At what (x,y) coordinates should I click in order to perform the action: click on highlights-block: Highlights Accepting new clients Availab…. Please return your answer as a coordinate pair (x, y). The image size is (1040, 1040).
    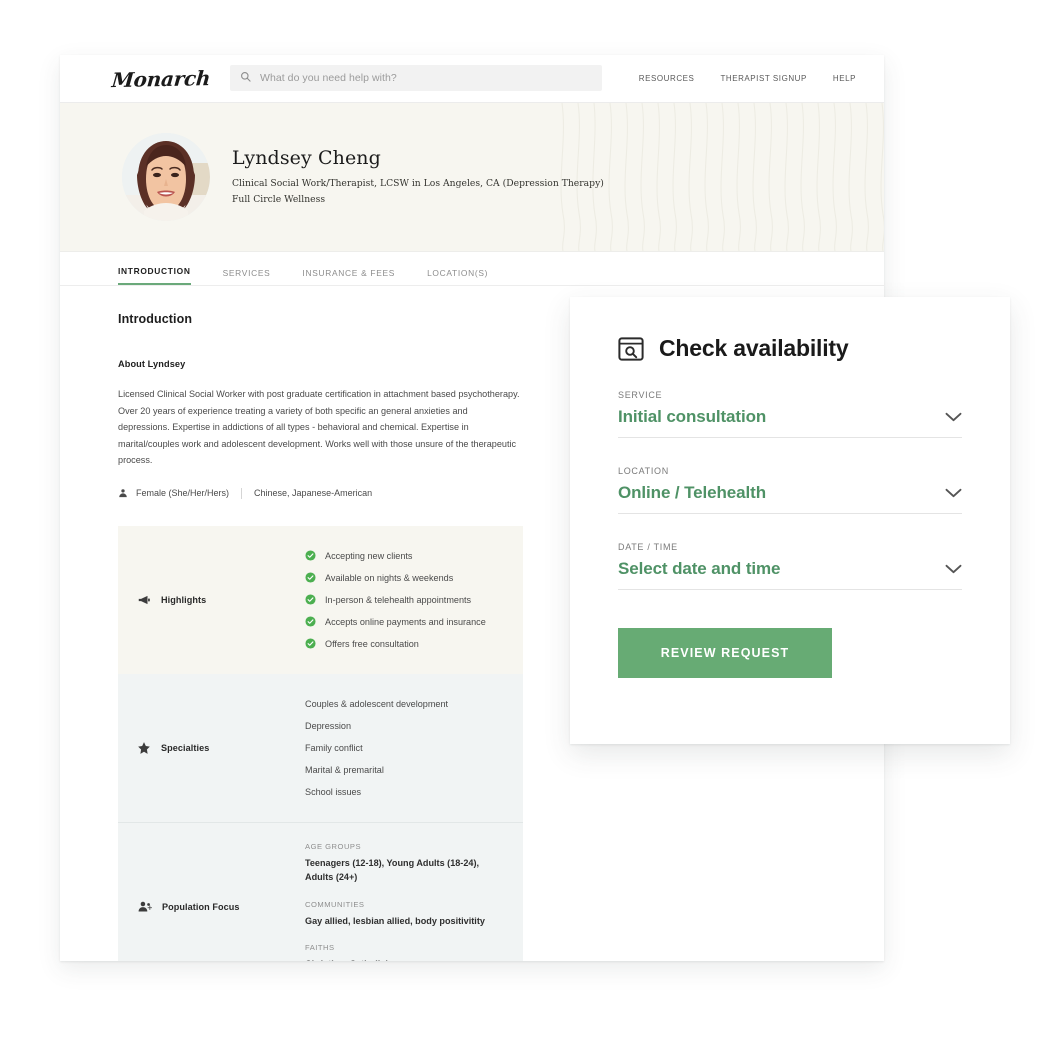
    Looking at the image, I should click on (320, 599).